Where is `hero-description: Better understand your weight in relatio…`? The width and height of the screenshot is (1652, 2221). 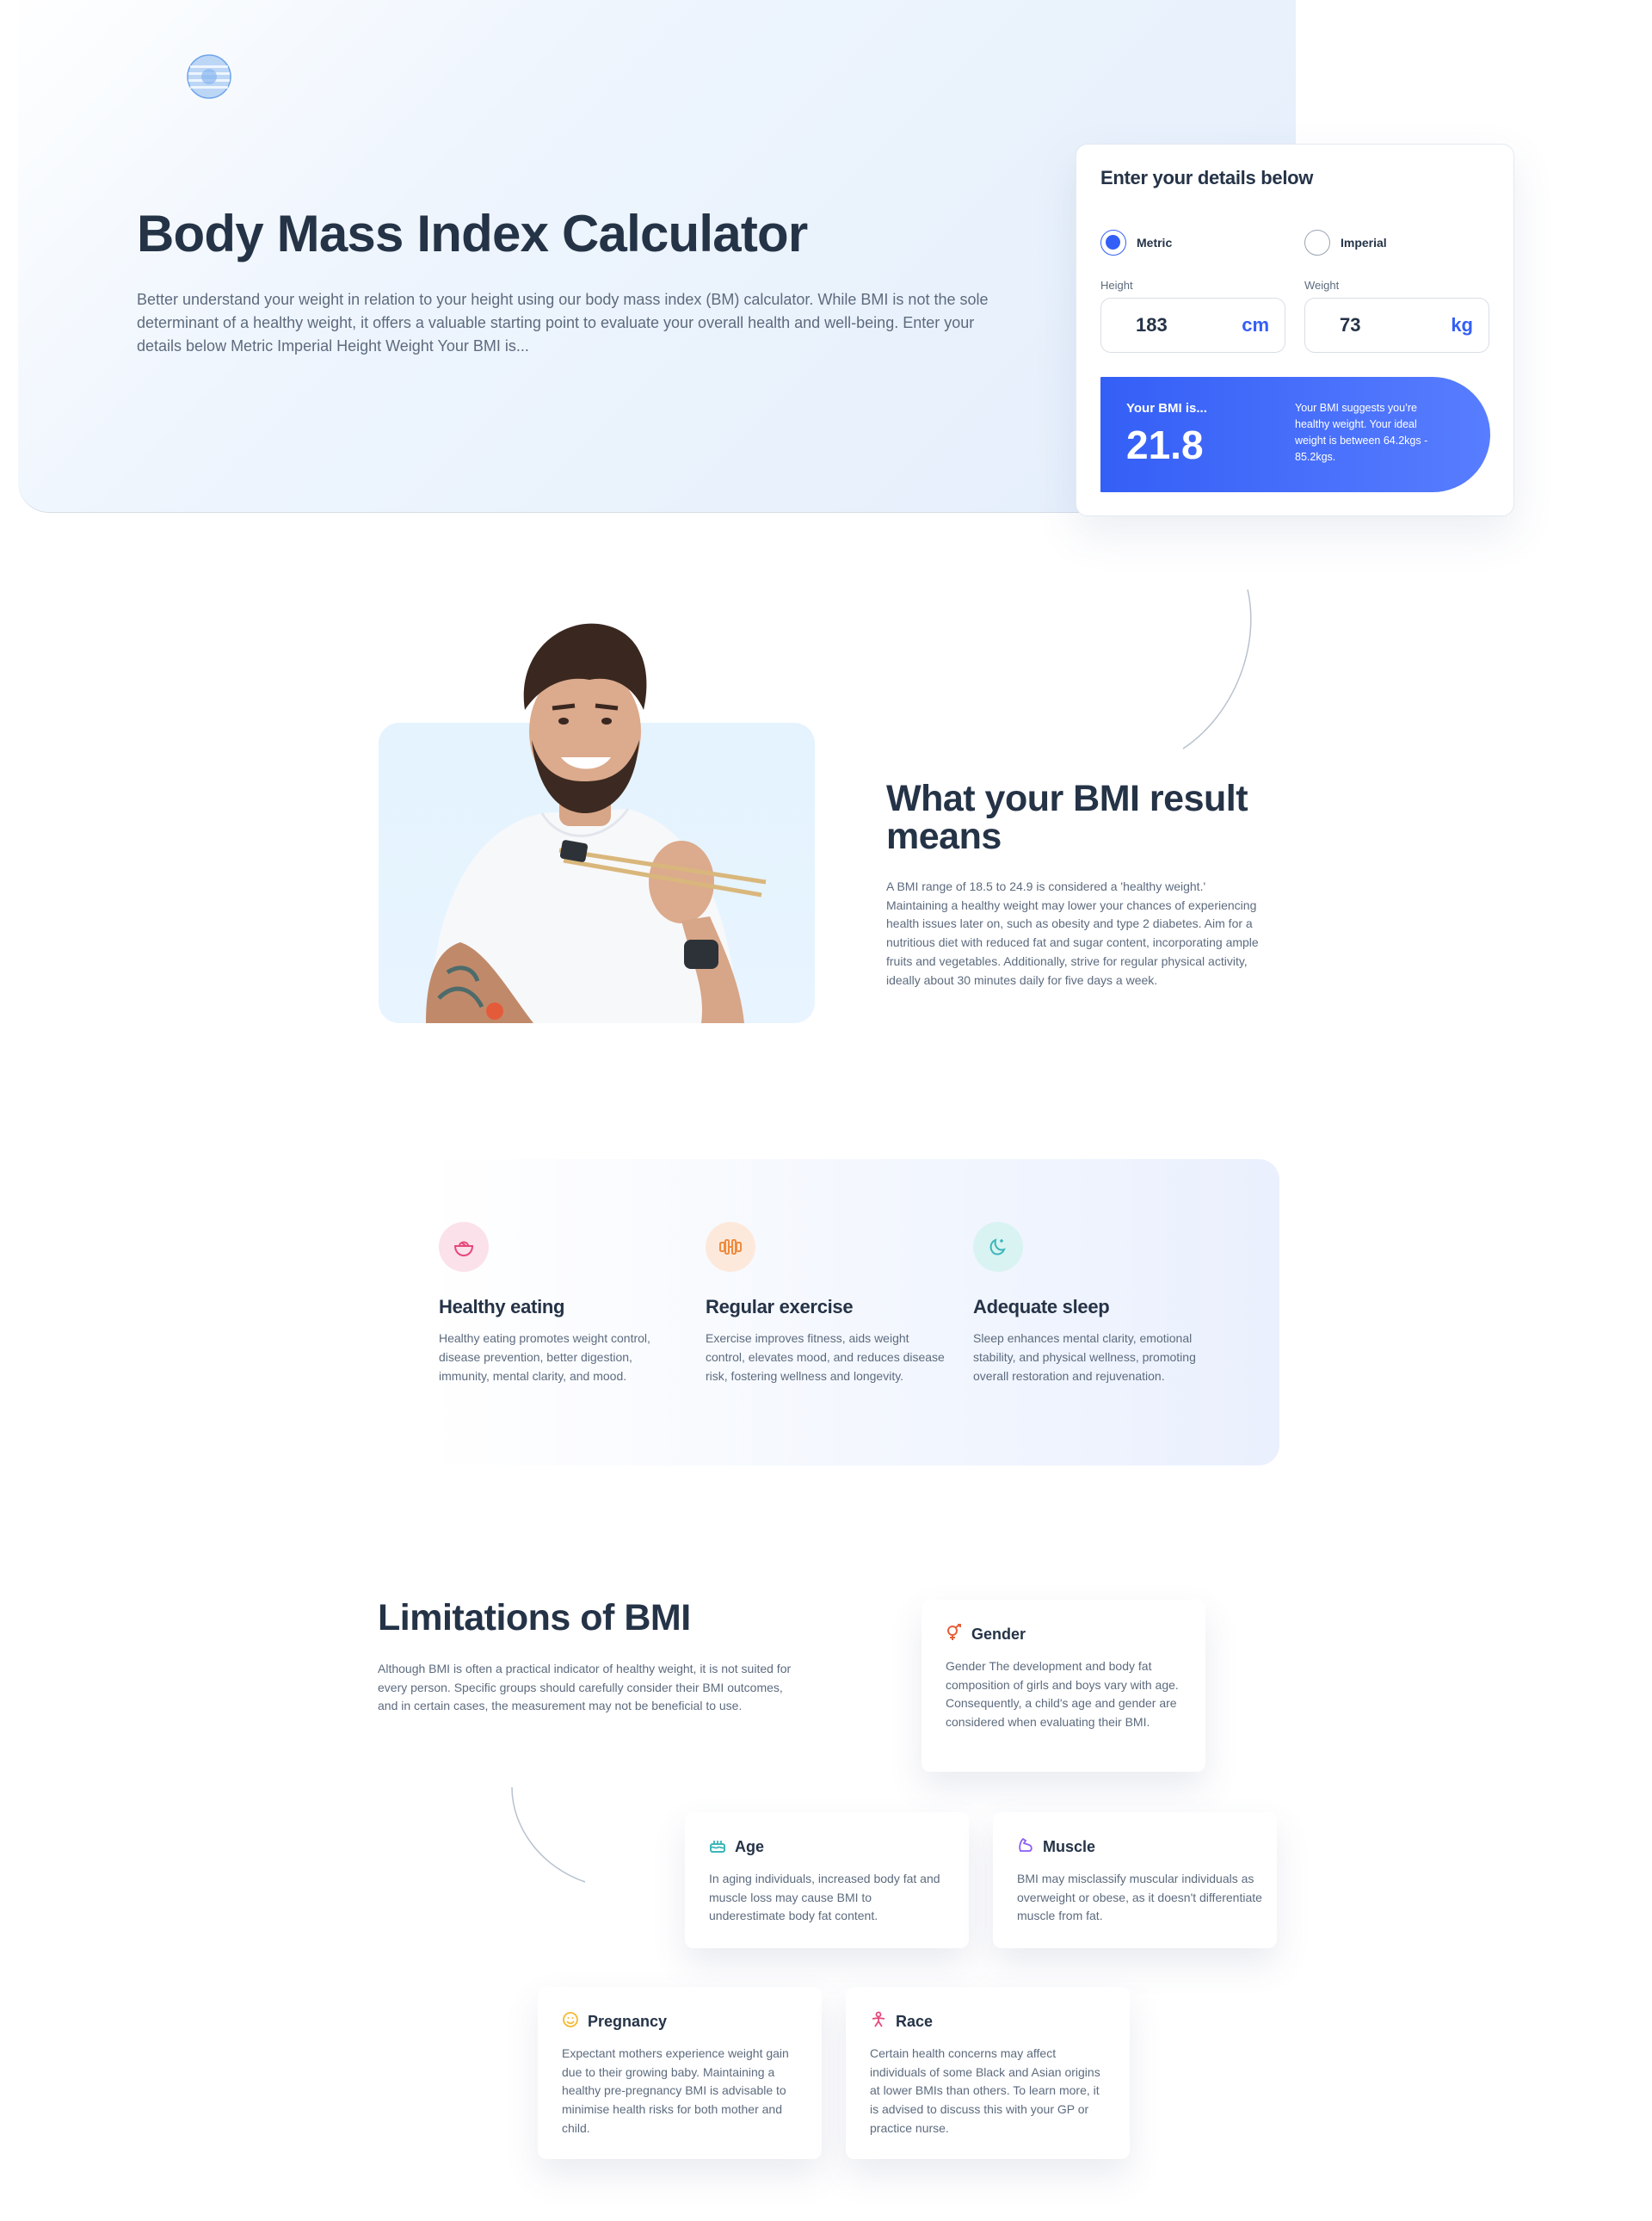
hero-description: Better understand your weight in relatio… is located at coordinates (563, 323).